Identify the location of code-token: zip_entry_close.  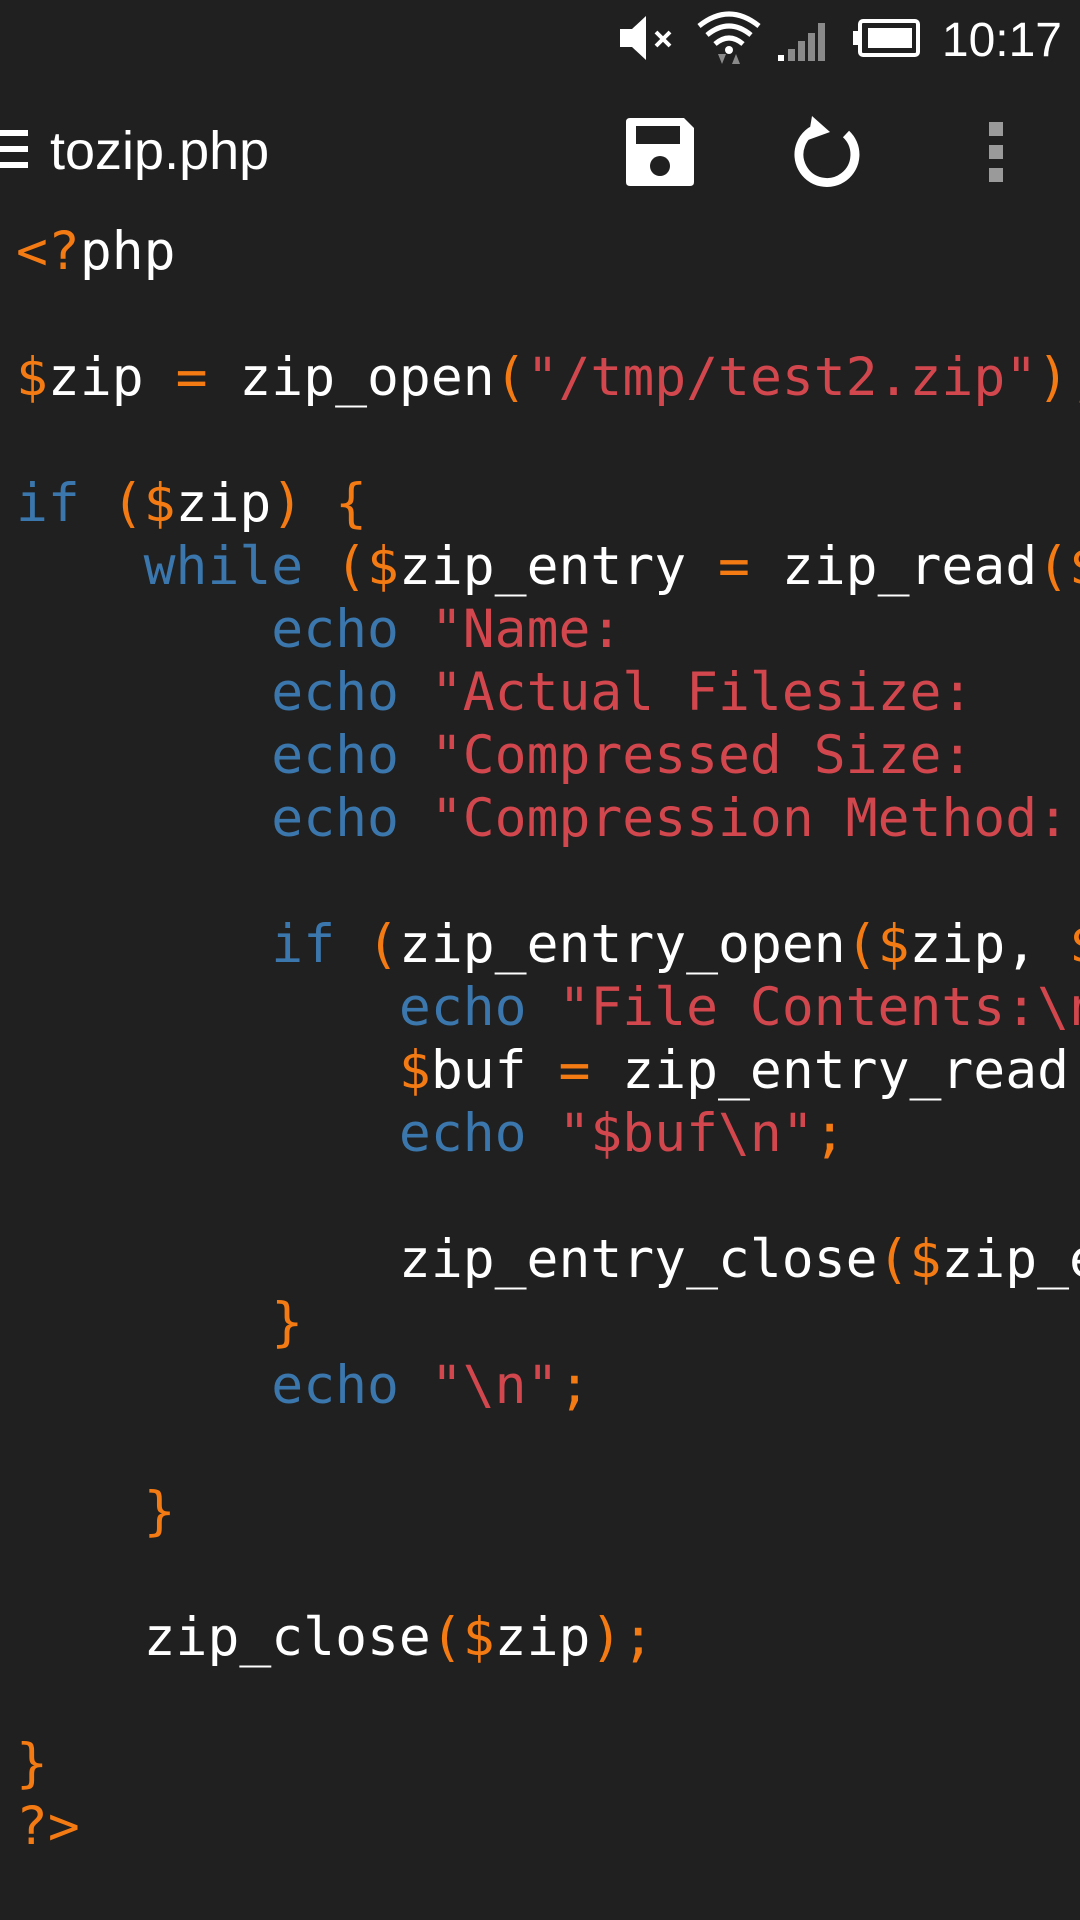
(447, 1259).